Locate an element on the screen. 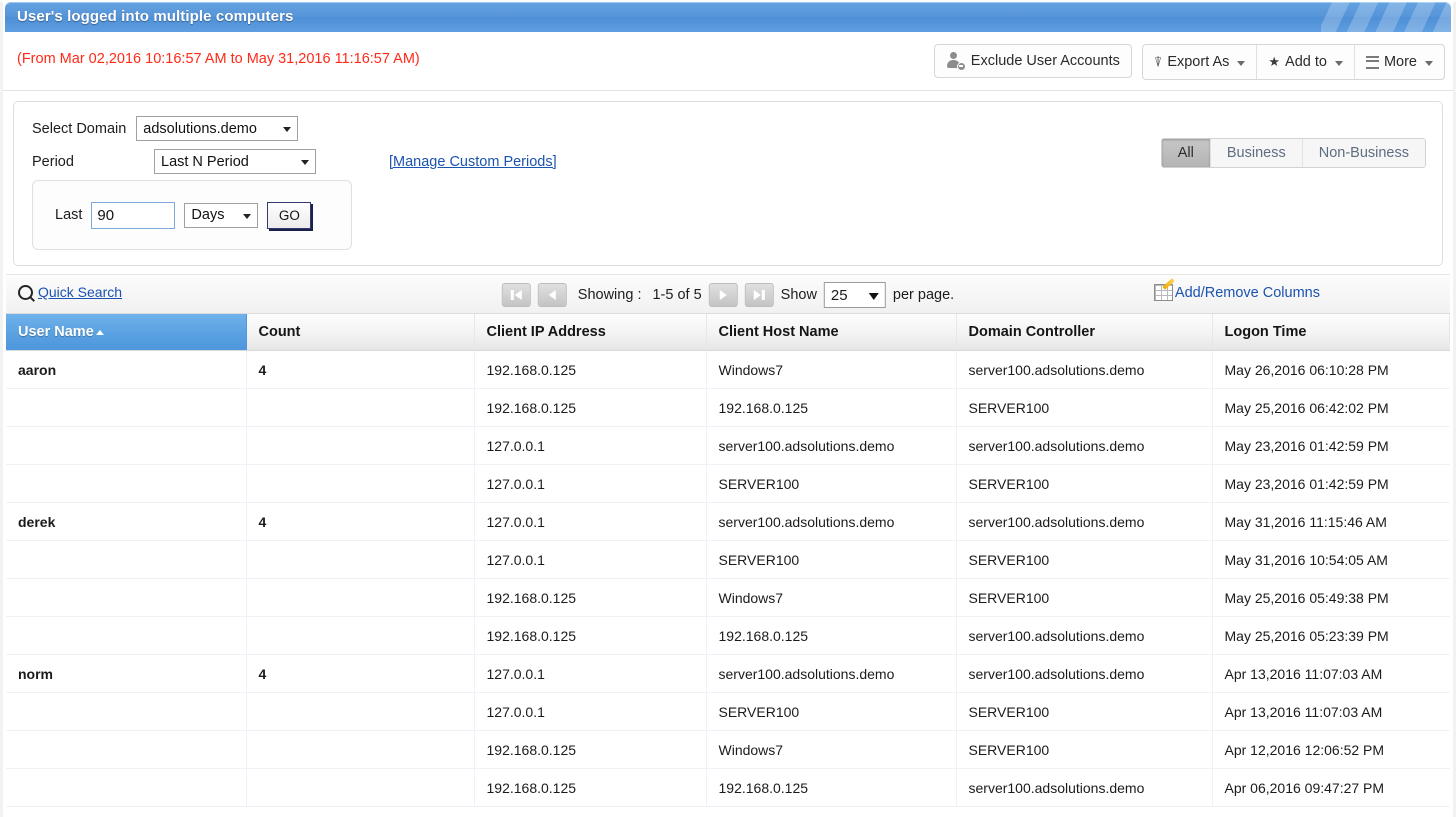 The image size is (1456, 817). search-icon is located at coordinates (25, 292).